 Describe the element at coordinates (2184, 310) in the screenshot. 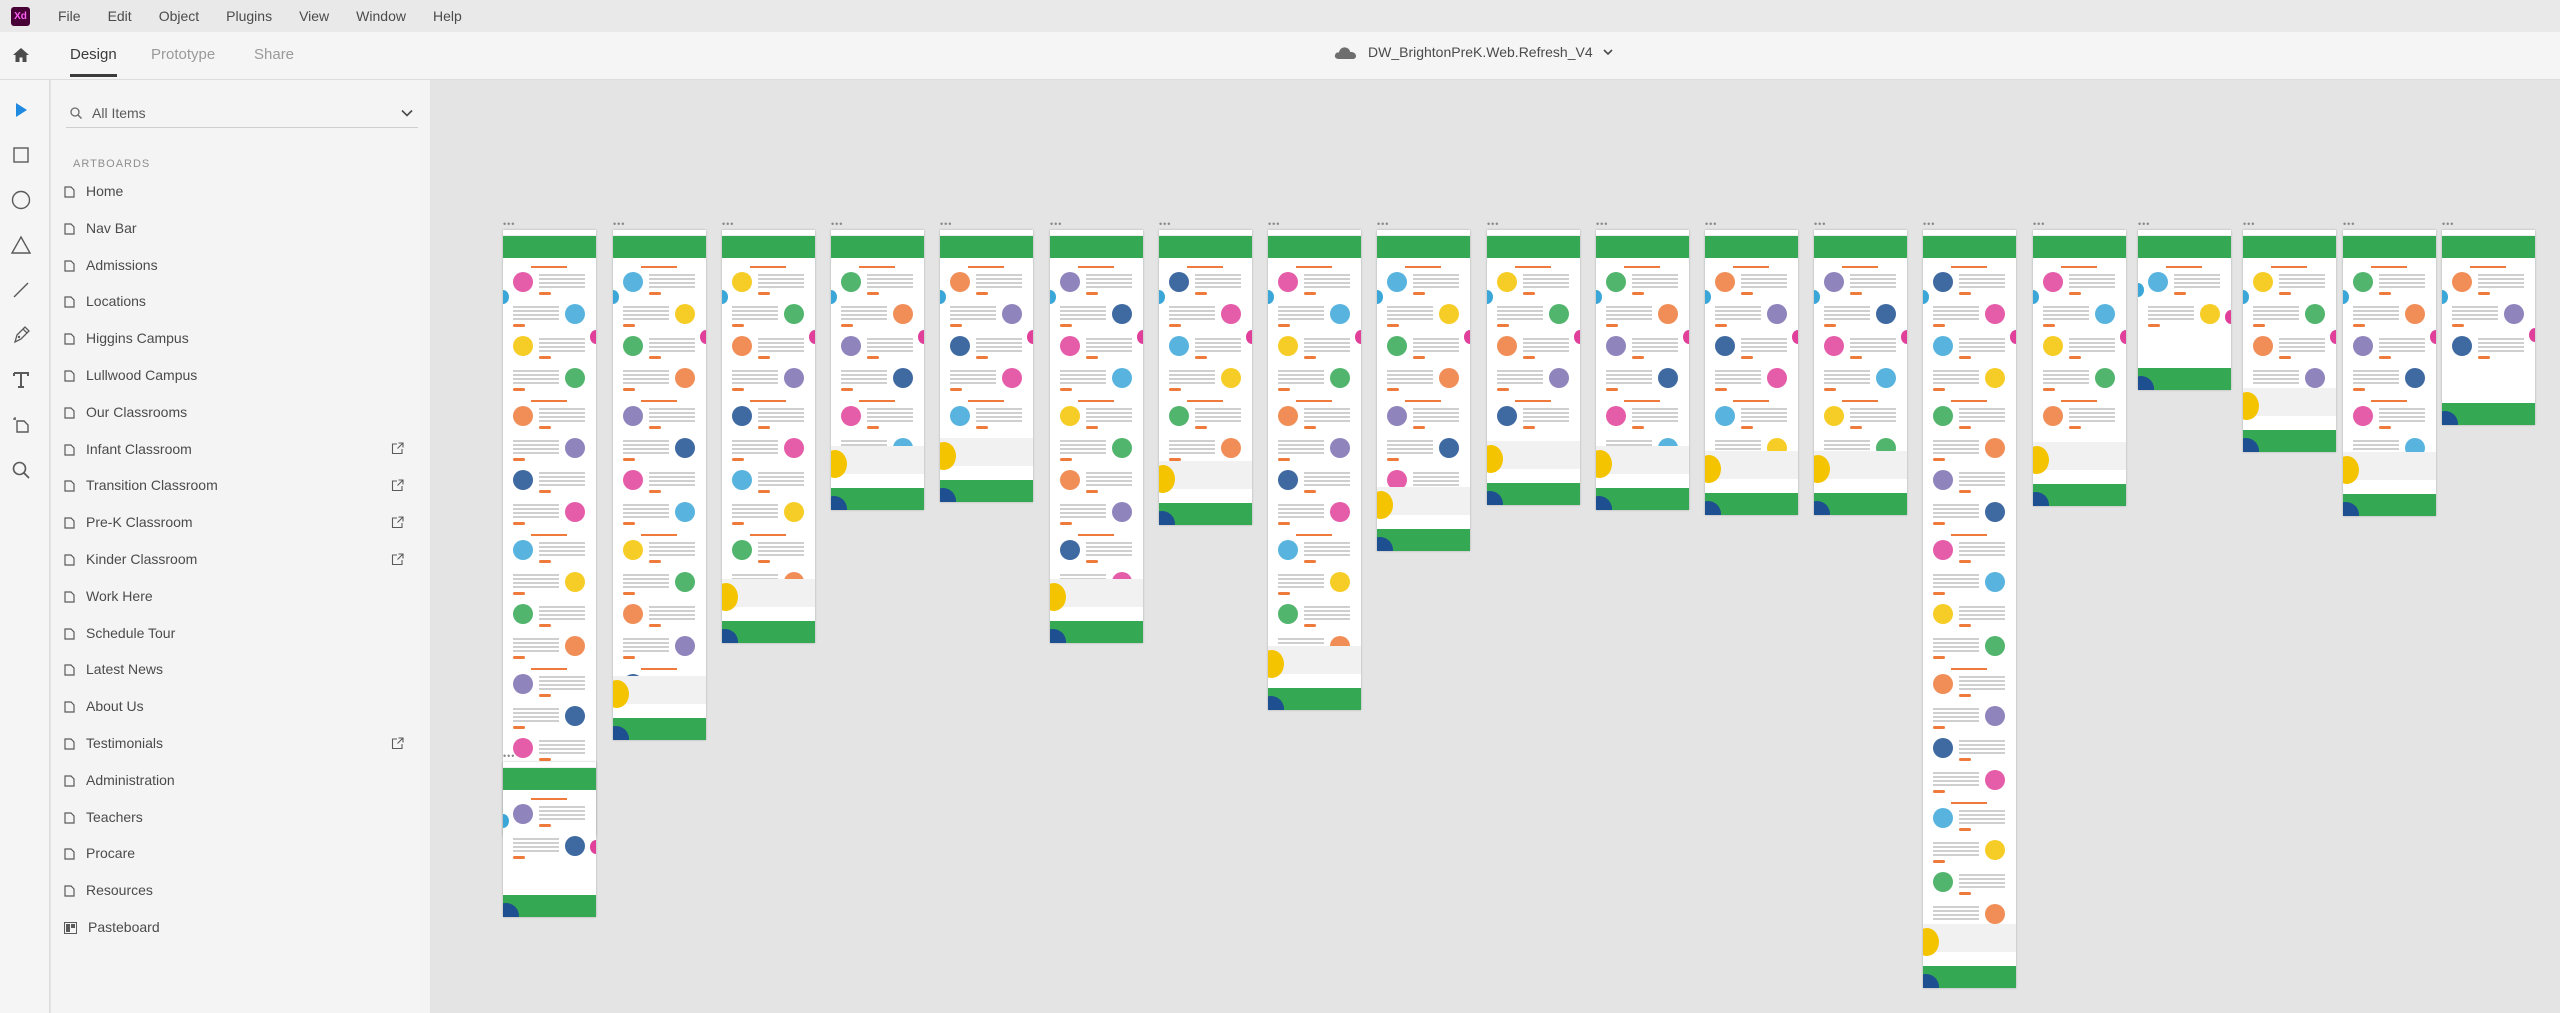

I see `artboard-schedule-tour` at that location.